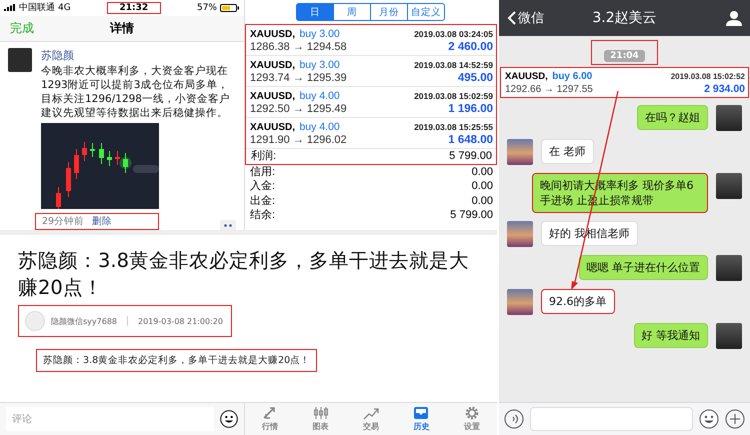  Describe the element at coordinates (511, 18) in the screenshot. I see `back-chevron-icon` at that location.